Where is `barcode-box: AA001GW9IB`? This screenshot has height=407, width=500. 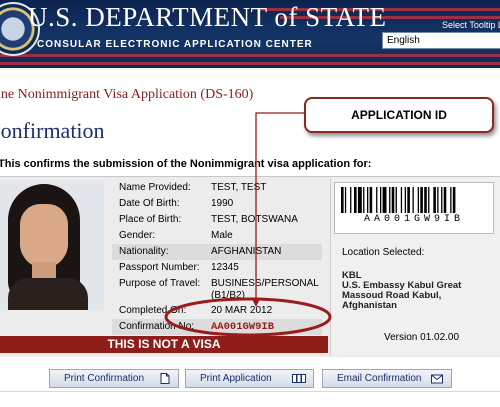 barcode-box: AA001GW9IB is located at coordinates (414, 208).